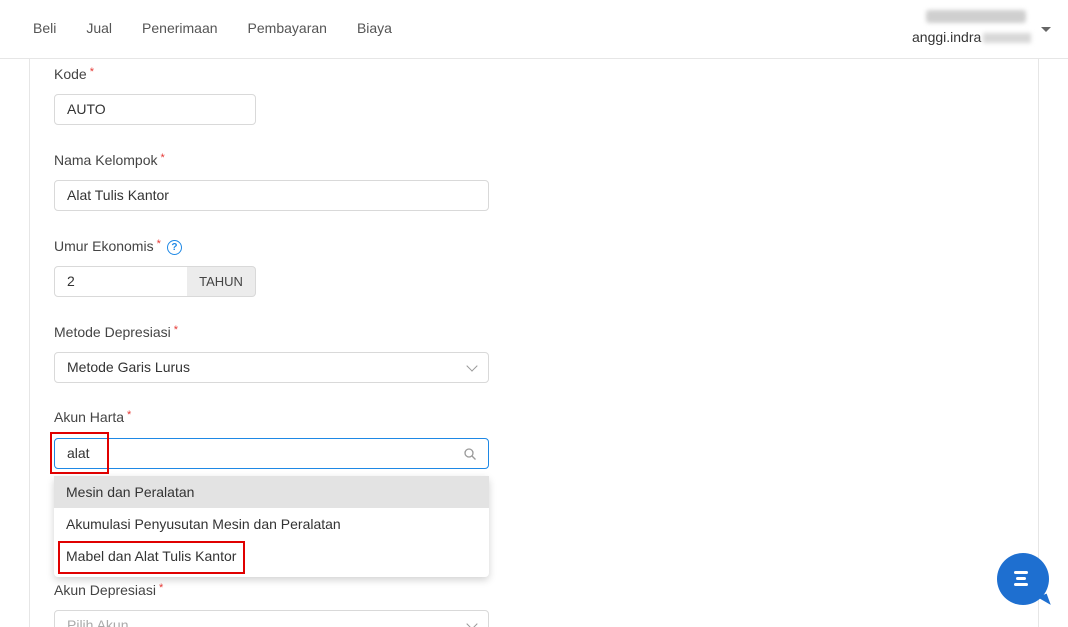  Describe the element at coordinates (271, 524) in the screenshot. I see `option-akumulasi-penyusutan: Akumulasi Penyusutan Mesin dan Peralatan` at that location.